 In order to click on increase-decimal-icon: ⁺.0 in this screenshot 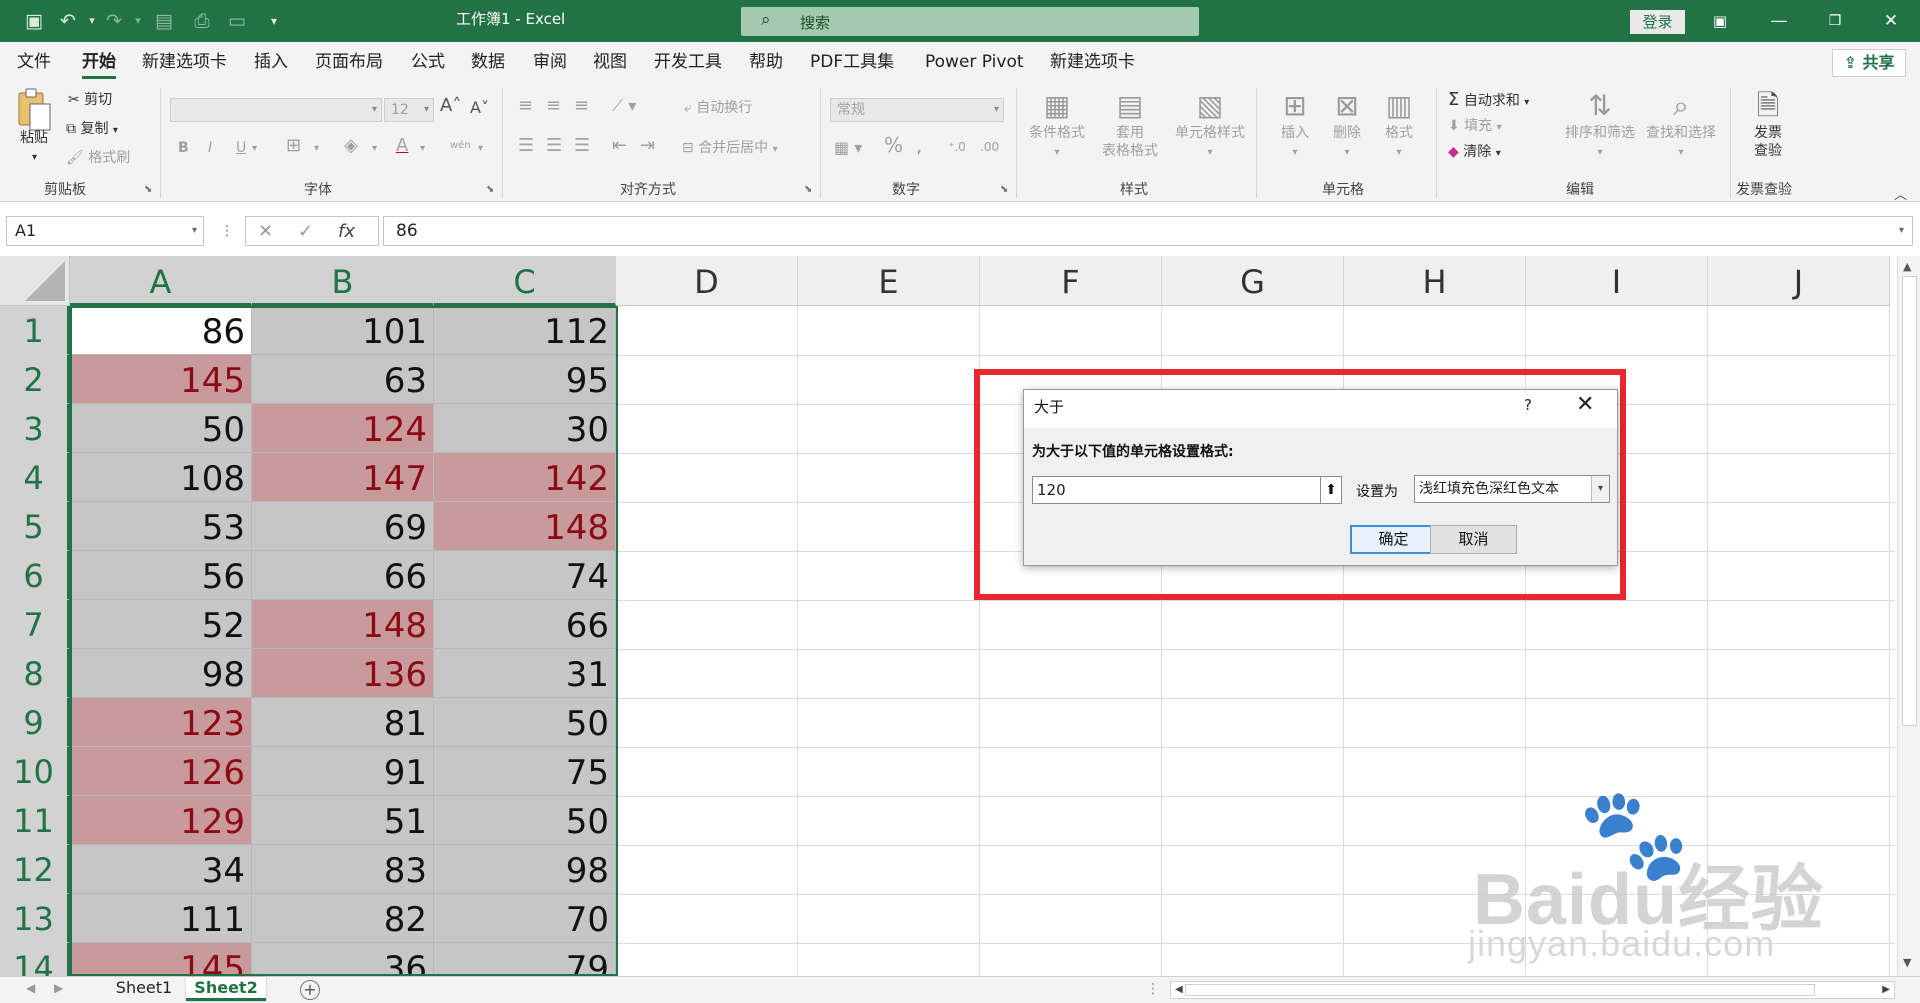, I will do `click(957, 147)`.